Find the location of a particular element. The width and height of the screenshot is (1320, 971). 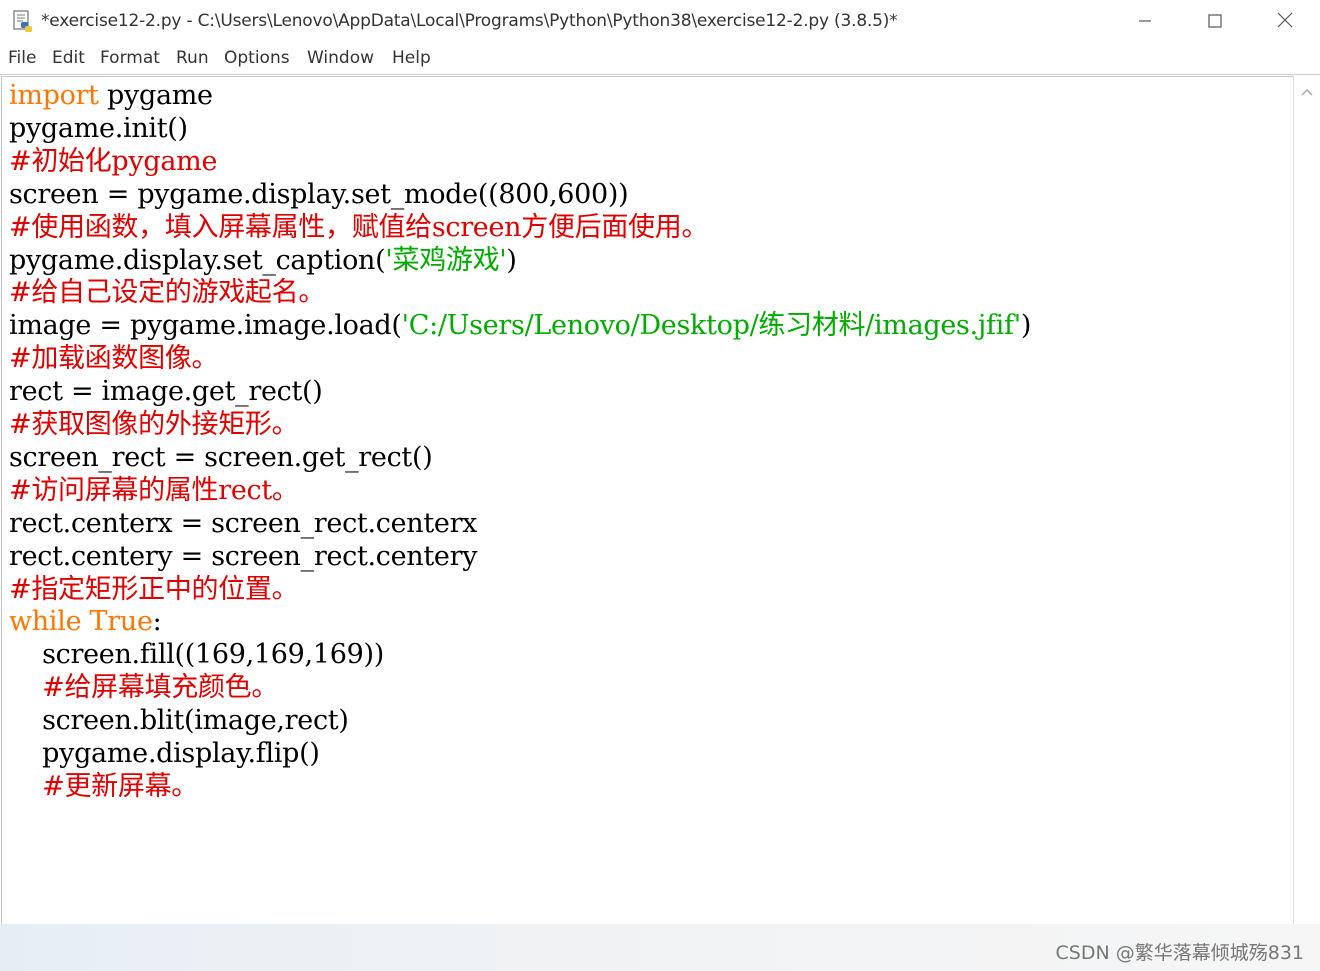

code-token: rect = image.get_rect() is located at coordinates (166, 392).